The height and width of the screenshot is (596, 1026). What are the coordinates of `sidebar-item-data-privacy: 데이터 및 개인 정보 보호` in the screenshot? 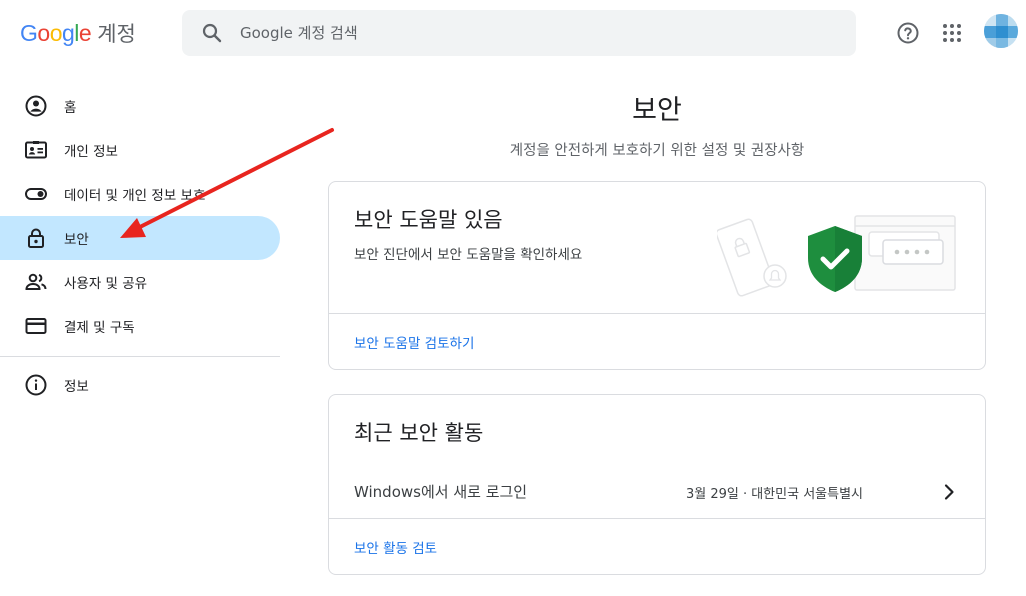 It's located at (140, 194).